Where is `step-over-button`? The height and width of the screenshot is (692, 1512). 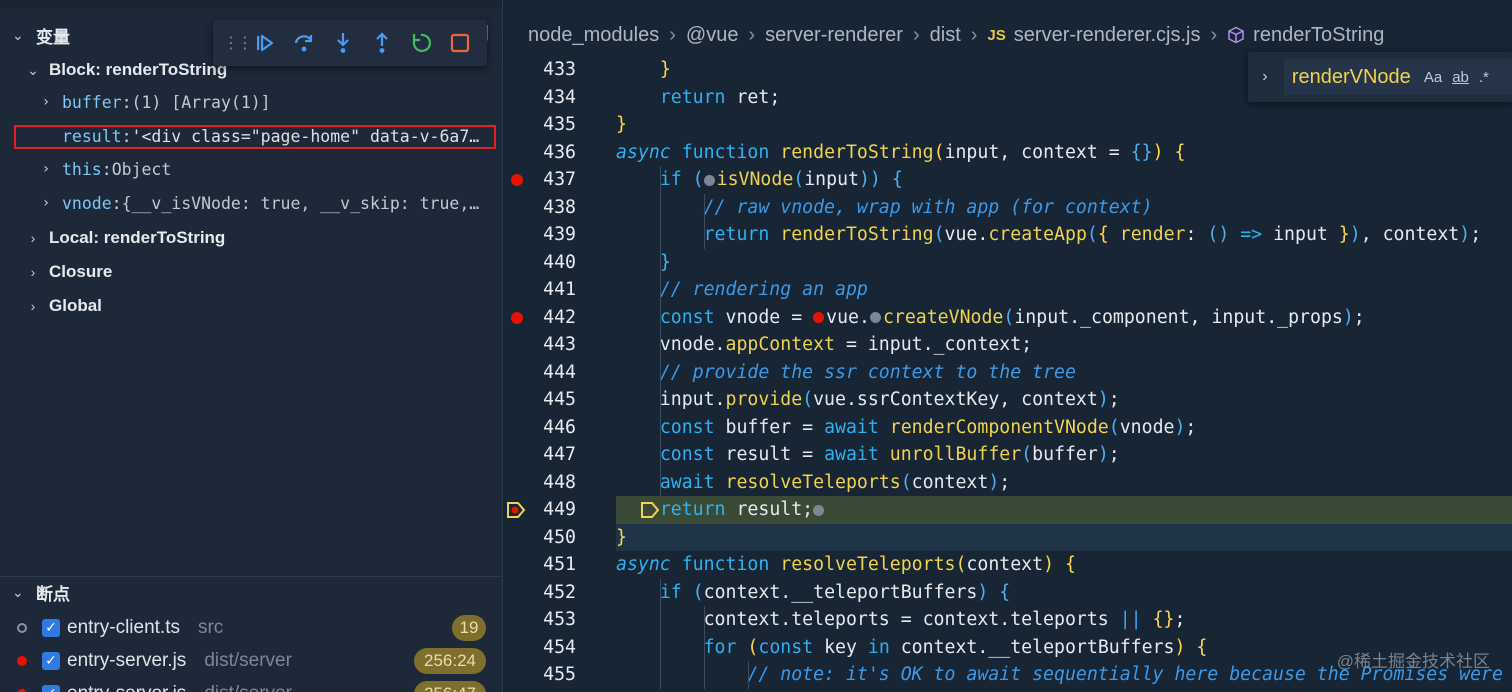
step-over-button is located at coordinates (303, 43).